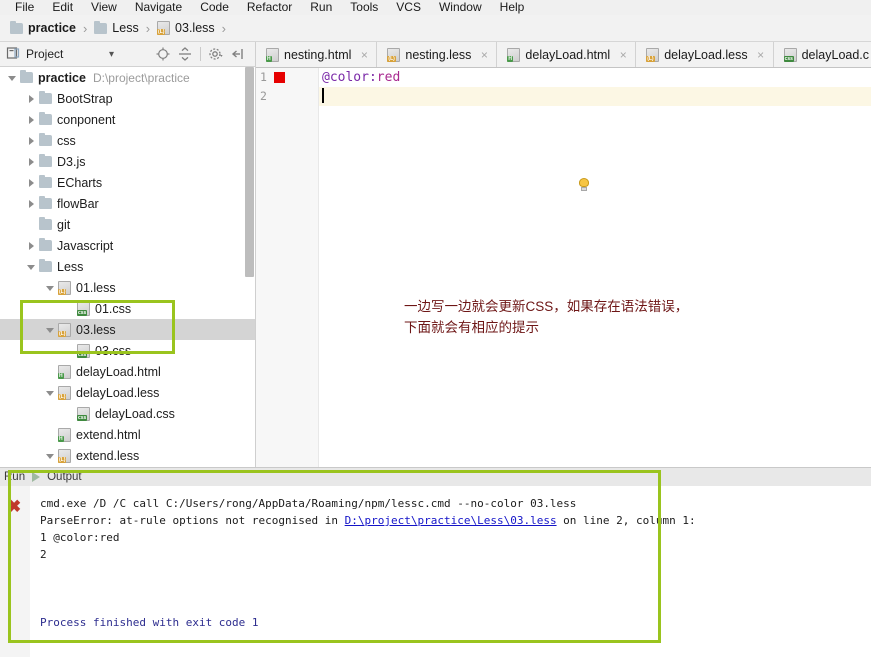  Describe the element at coordinates (127, 119) in the screenshot. I see `tree-row: conponent` at that location.